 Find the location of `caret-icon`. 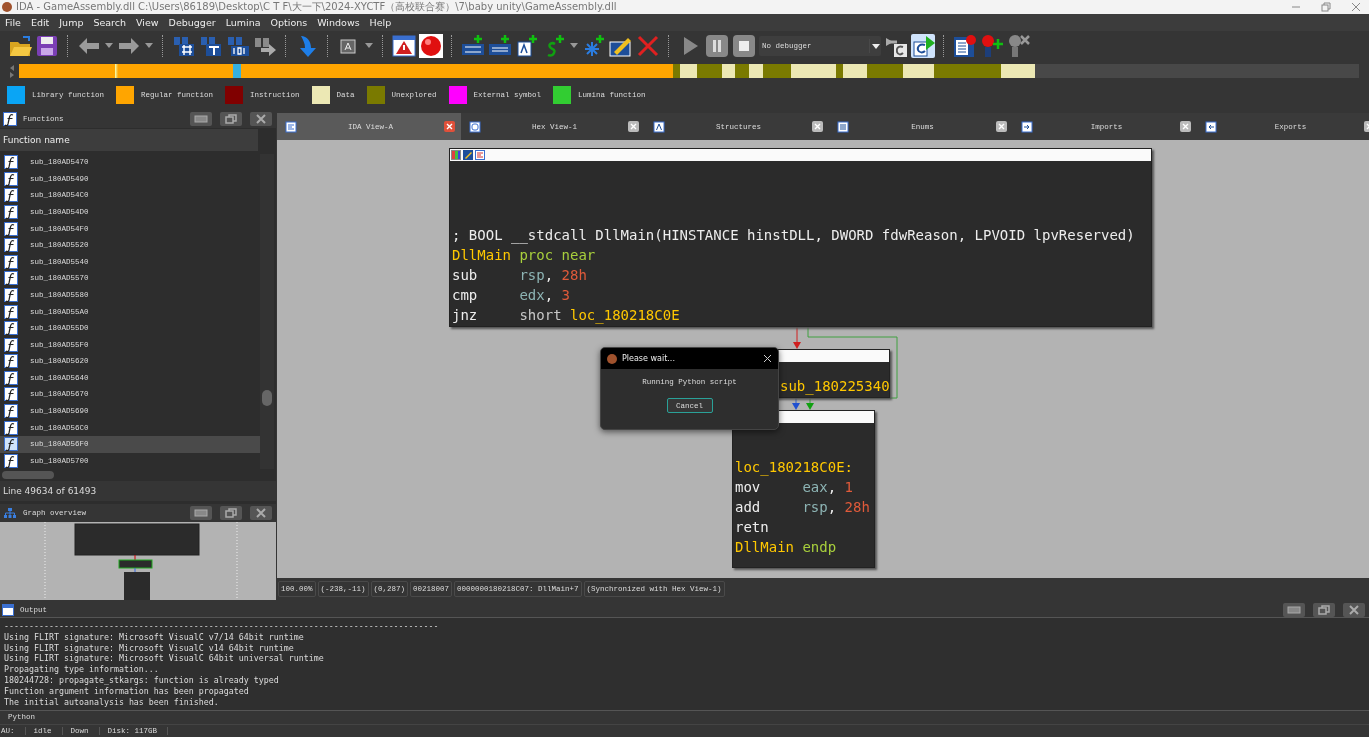

caret-icon is located at coordinates (875, 45).